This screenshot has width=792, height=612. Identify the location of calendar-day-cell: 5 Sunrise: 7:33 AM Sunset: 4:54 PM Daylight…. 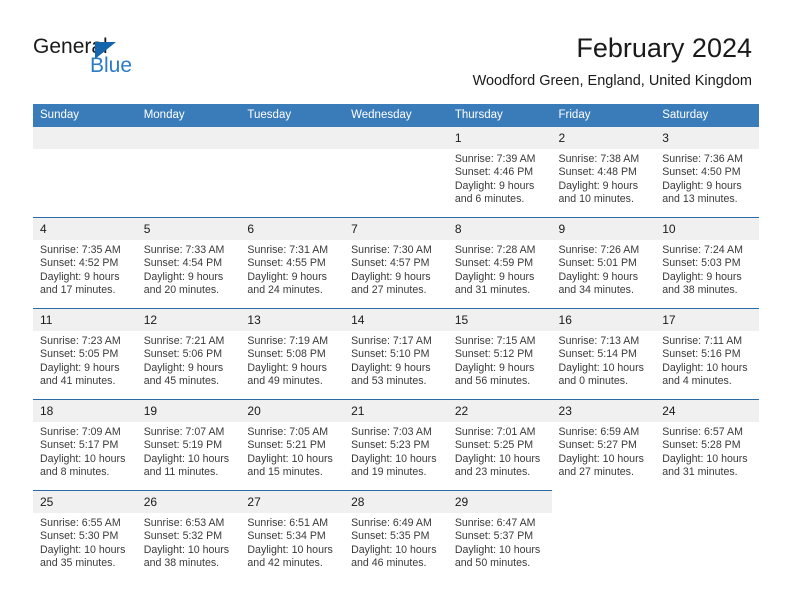
(188, 263).